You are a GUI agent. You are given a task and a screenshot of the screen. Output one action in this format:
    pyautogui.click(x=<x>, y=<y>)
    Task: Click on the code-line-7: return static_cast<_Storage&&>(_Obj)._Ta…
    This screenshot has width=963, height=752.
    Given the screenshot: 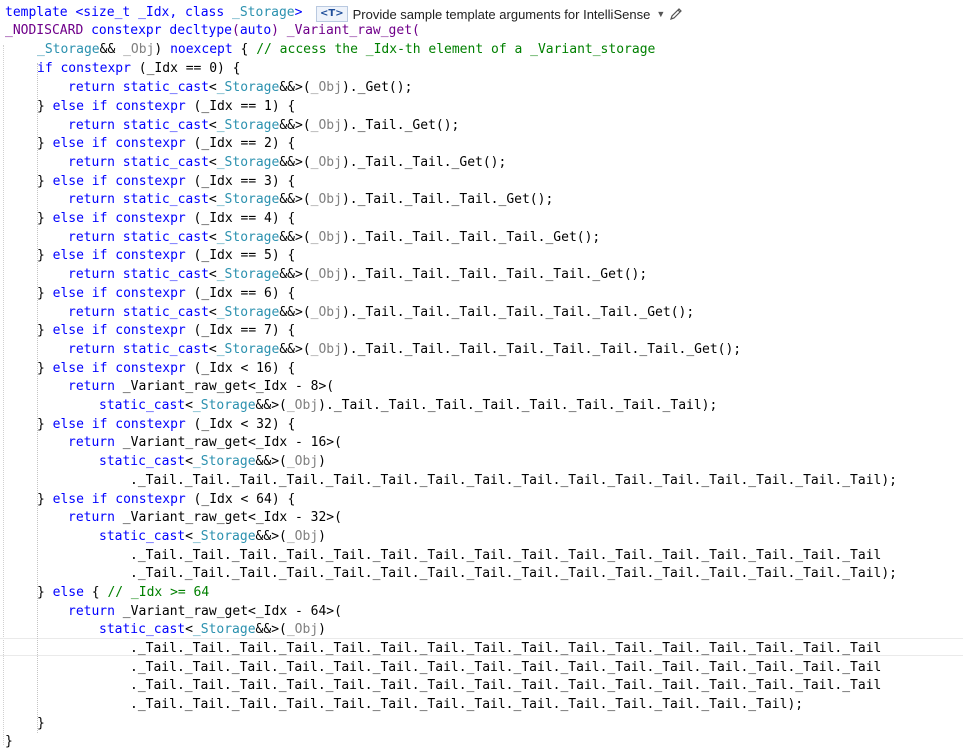 What is the action you would take?
    pyautogui.click(x=263, y=126)
    